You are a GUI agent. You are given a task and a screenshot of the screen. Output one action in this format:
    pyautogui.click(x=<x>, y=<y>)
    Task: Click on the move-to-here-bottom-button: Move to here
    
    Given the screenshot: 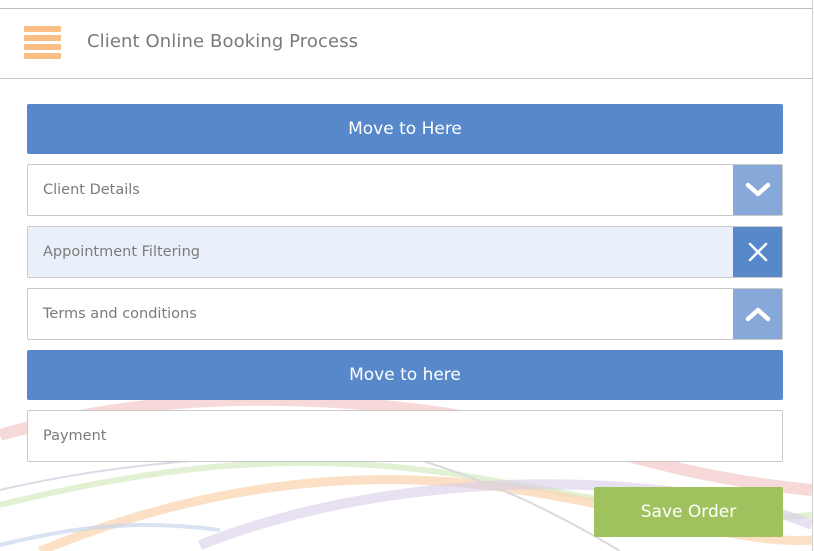 What is the action you would take?
    pyautogui.click(x=405, y=375)
    